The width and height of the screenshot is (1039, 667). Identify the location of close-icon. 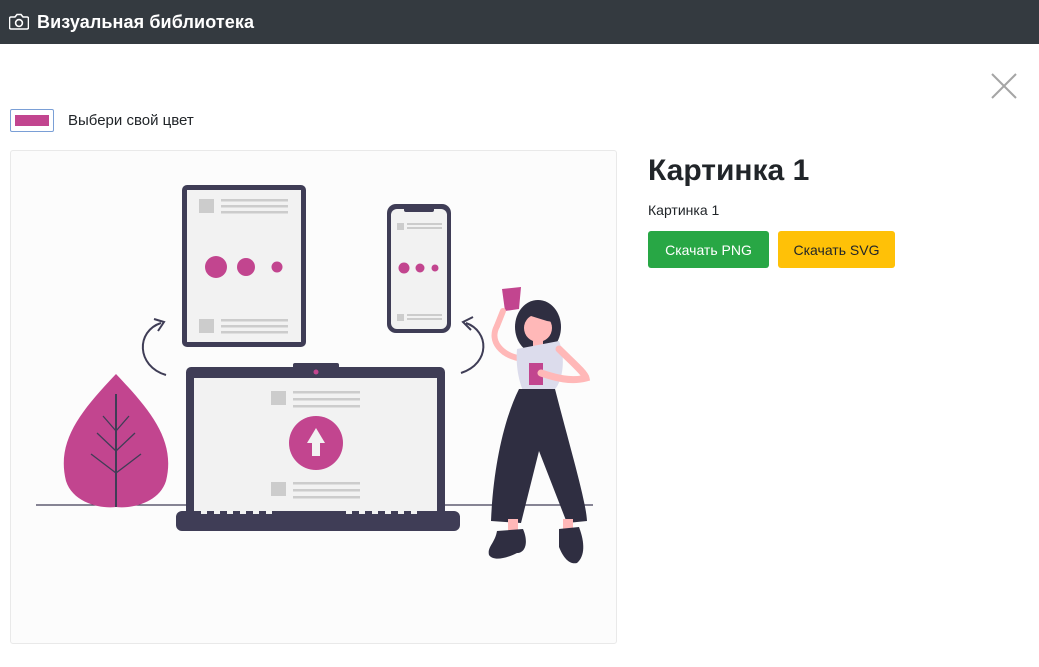
(1004, 86).